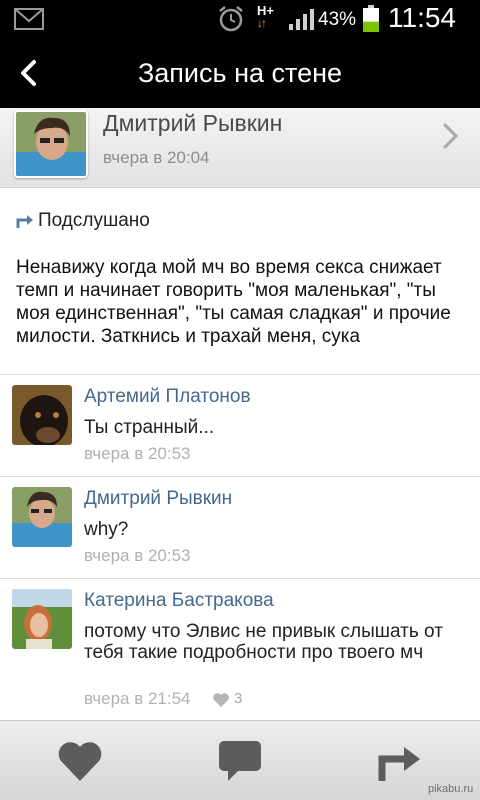  I want to click on commenter-name: Катерина Бастракова, so click(179, 601).